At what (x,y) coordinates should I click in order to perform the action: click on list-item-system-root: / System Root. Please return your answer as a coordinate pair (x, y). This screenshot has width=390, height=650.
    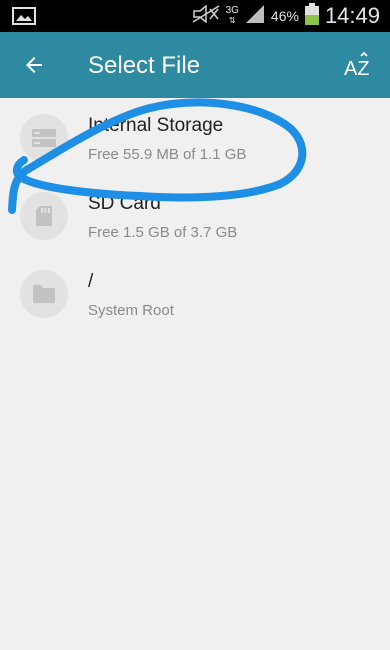
    Looking at the image, I should click on (195, 293).